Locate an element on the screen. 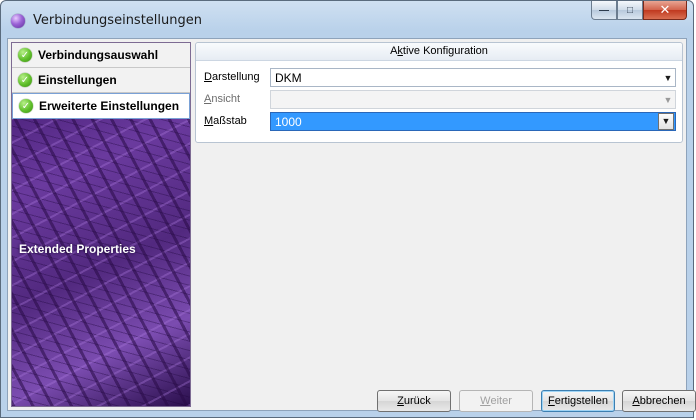 The width and height of the screenshot is (696, 420). finish-button: Fertigstellen is located at coordinates (578, 401).